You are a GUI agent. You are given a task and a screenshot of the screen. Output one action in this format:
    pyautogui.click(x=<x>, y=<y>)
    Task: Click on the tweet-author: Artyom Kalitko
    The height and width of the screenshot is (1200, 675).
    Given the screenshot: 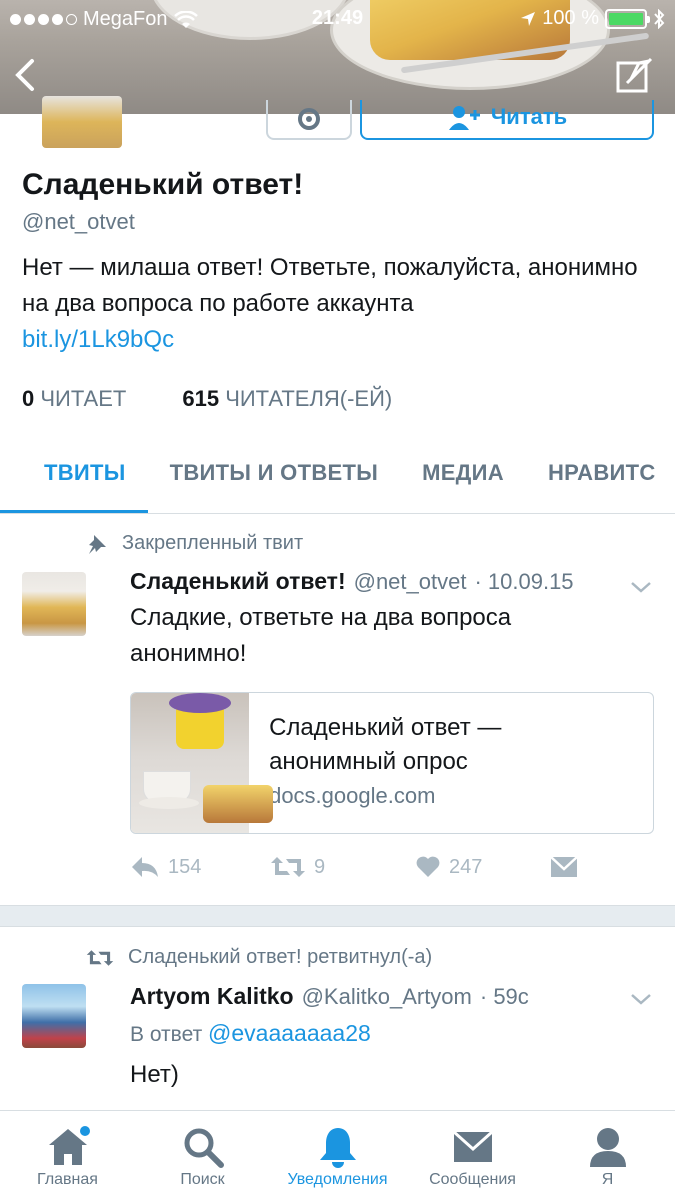 What is the action you would take?
    pyautogui.click(x=212, y=996)
    